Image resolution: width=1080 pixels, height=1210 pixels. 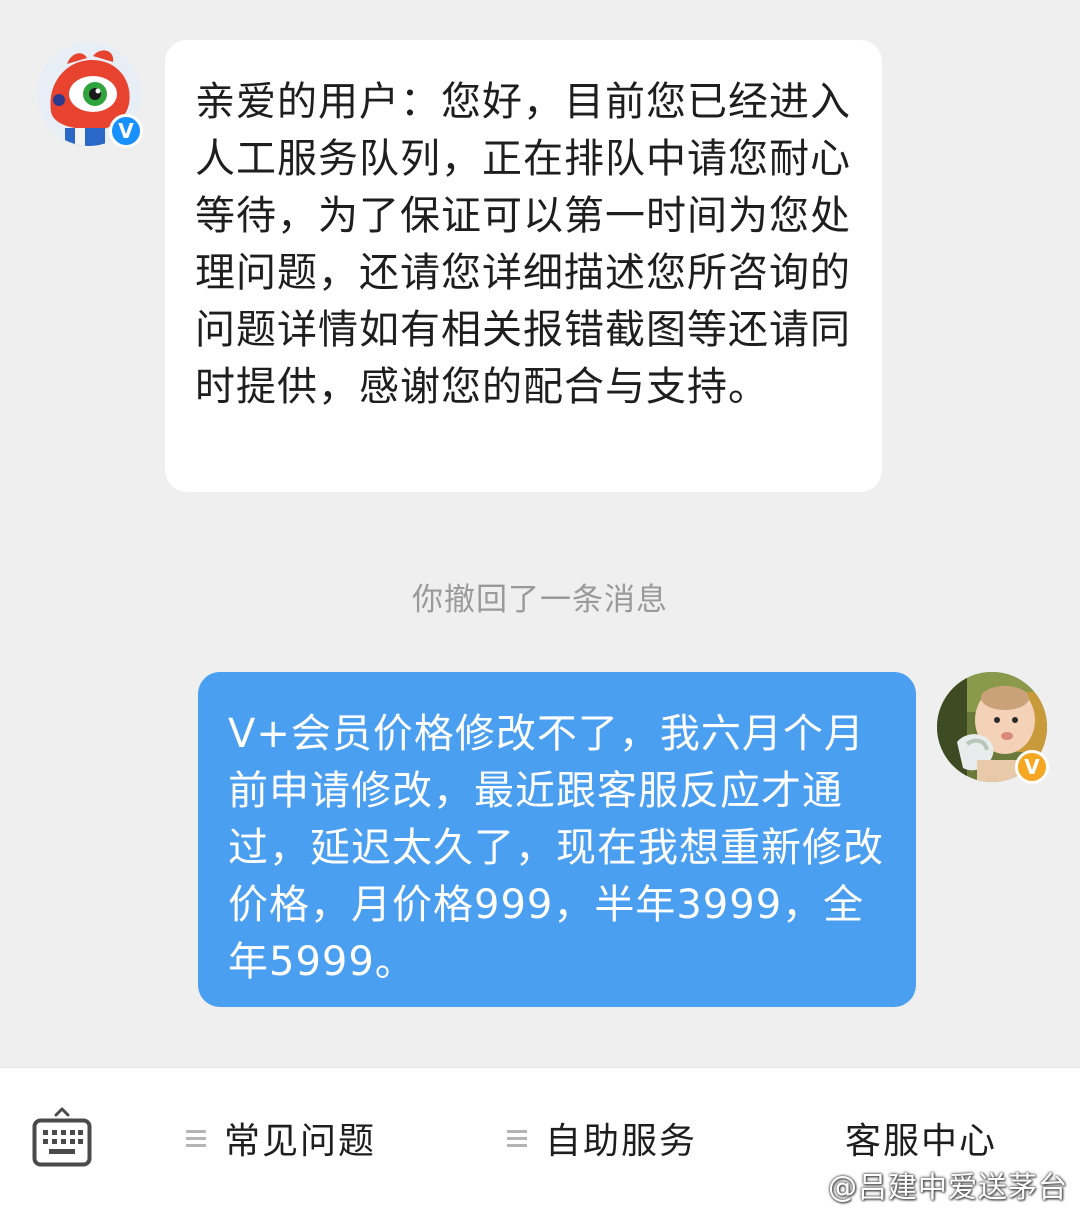 I want to click on recalled-message-notice: 你撤回了一条消息, so click(x=540, y=600).